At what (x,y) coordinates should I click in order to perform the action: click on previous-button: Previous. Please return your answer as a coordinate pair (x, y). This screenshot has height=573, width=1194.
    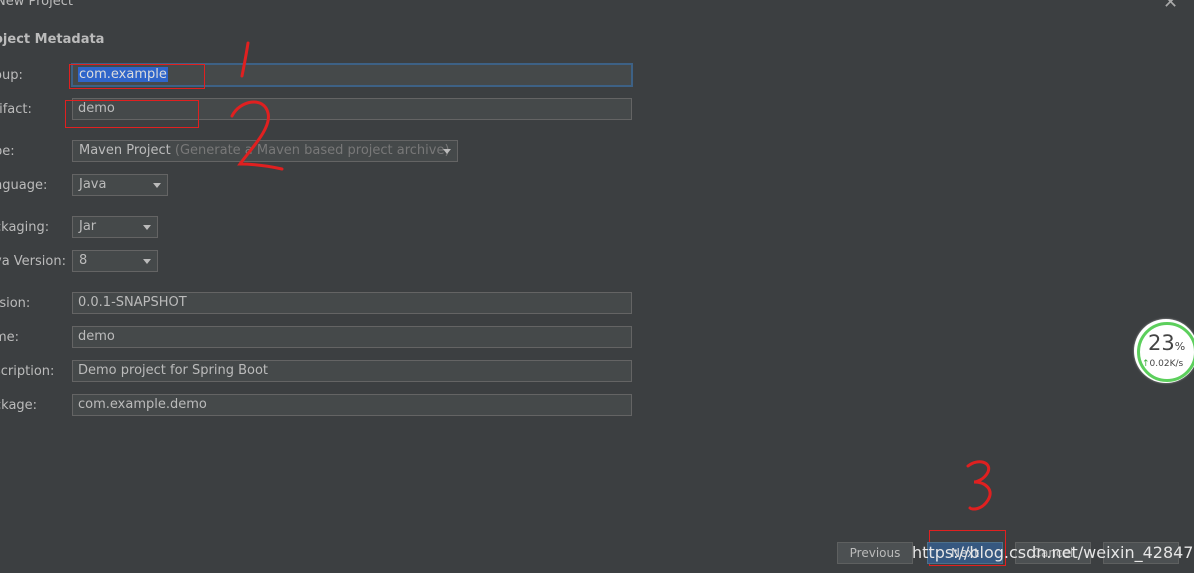
    Looking at the image, I should click on (875, 553).